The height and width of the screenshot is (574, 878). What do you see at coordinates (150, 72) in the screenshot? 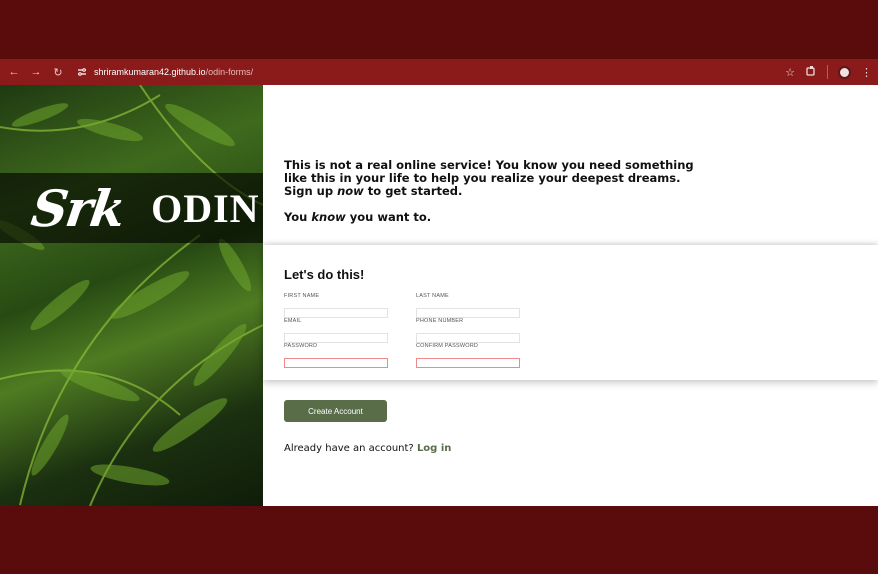
I see `url-host: shriramkumaran42.github.io` at bounding box center [150, 72].